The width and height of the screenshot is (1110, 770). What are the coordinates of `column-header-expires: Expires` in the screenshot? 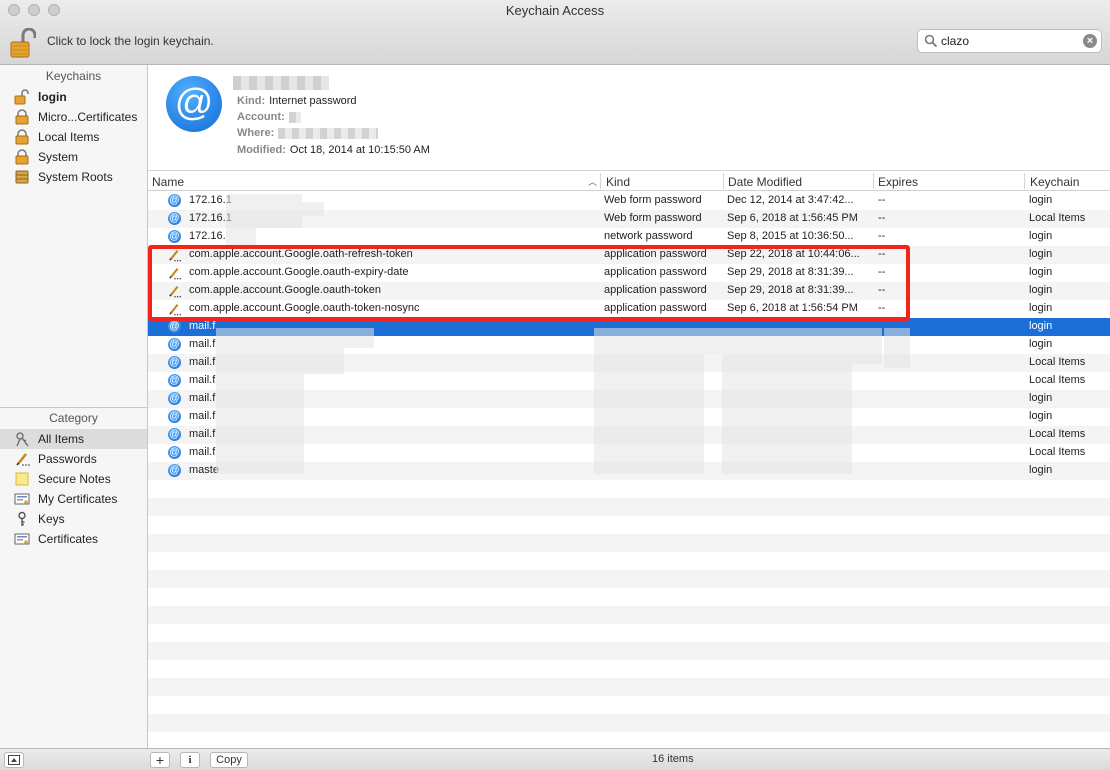 It's located at (898, 182).